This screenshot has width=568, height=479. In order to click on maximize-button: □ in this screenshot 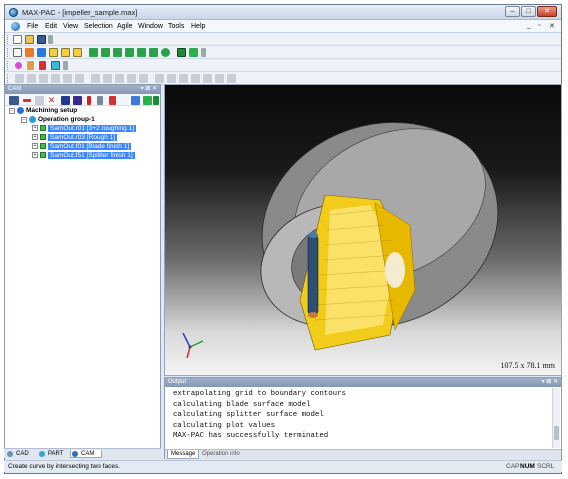, I will do `click(528, 11)`.